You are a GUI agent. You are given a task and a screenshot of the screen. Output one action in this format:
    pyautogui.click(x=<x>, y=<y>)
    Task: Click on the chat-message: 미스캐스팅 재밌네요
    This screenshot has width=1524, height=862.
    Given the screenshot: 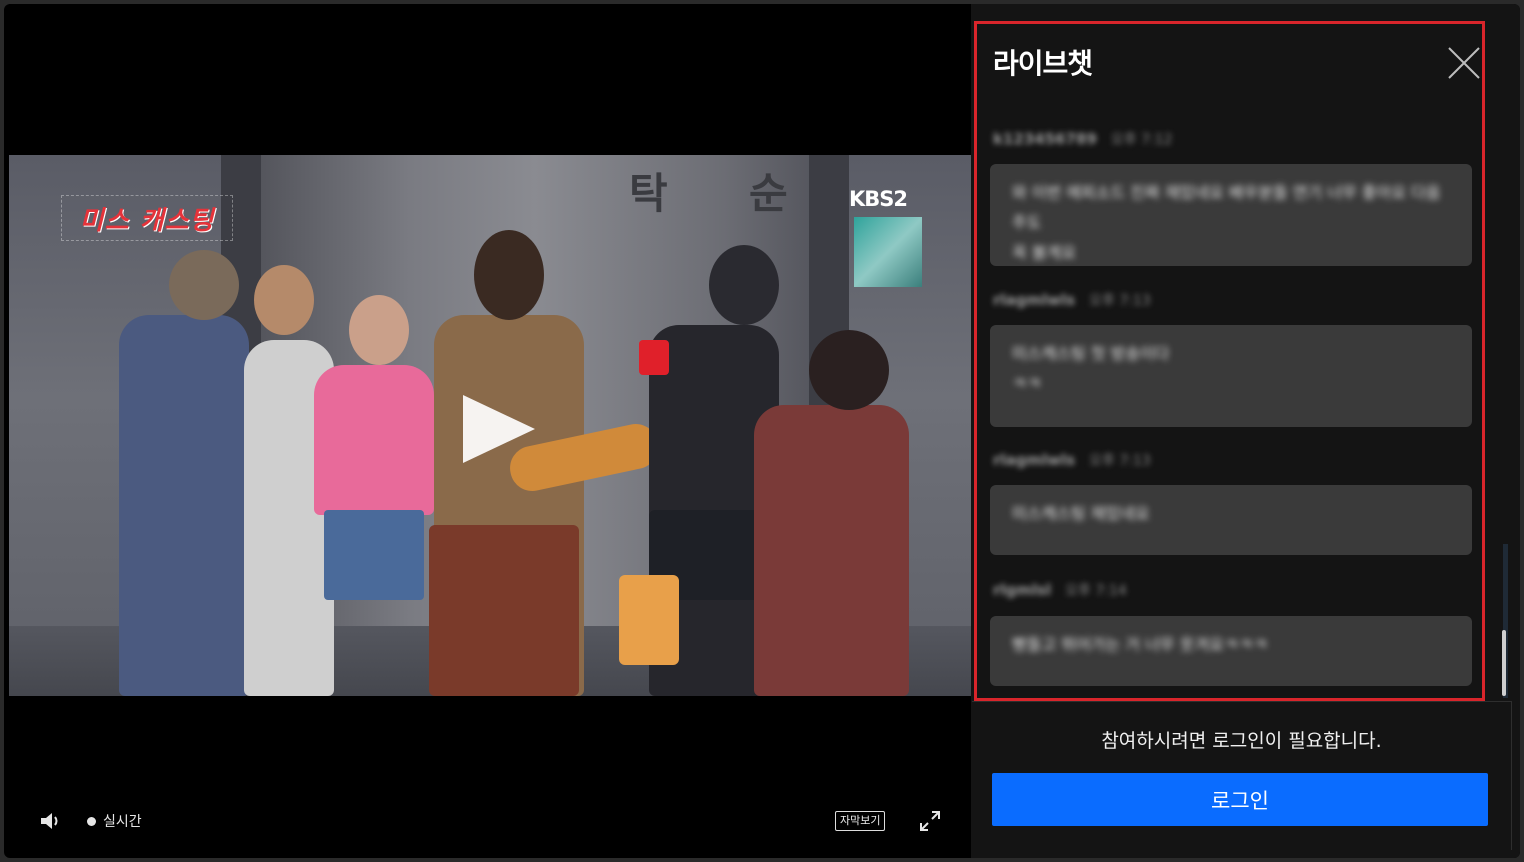 What is the action you would take?
    pyautogui.click(x=1231, y=520)
    